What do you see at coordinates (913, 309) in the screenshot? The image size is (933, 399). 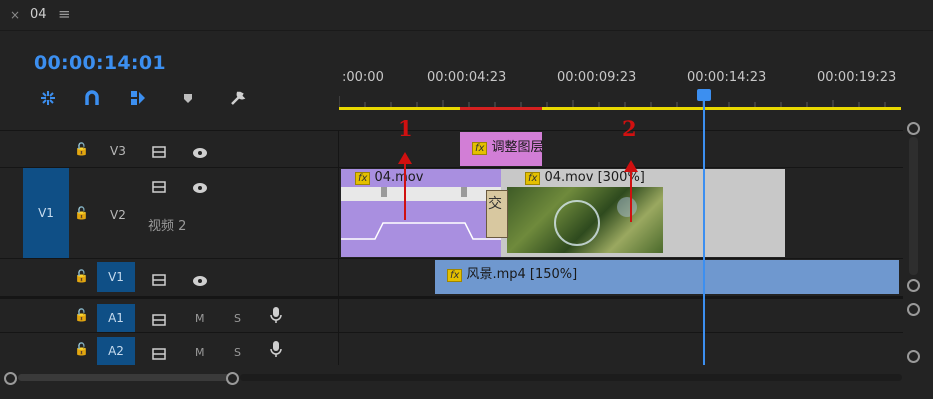 I see `audio-scroll-handle-top` at bounding box center [913, 309].